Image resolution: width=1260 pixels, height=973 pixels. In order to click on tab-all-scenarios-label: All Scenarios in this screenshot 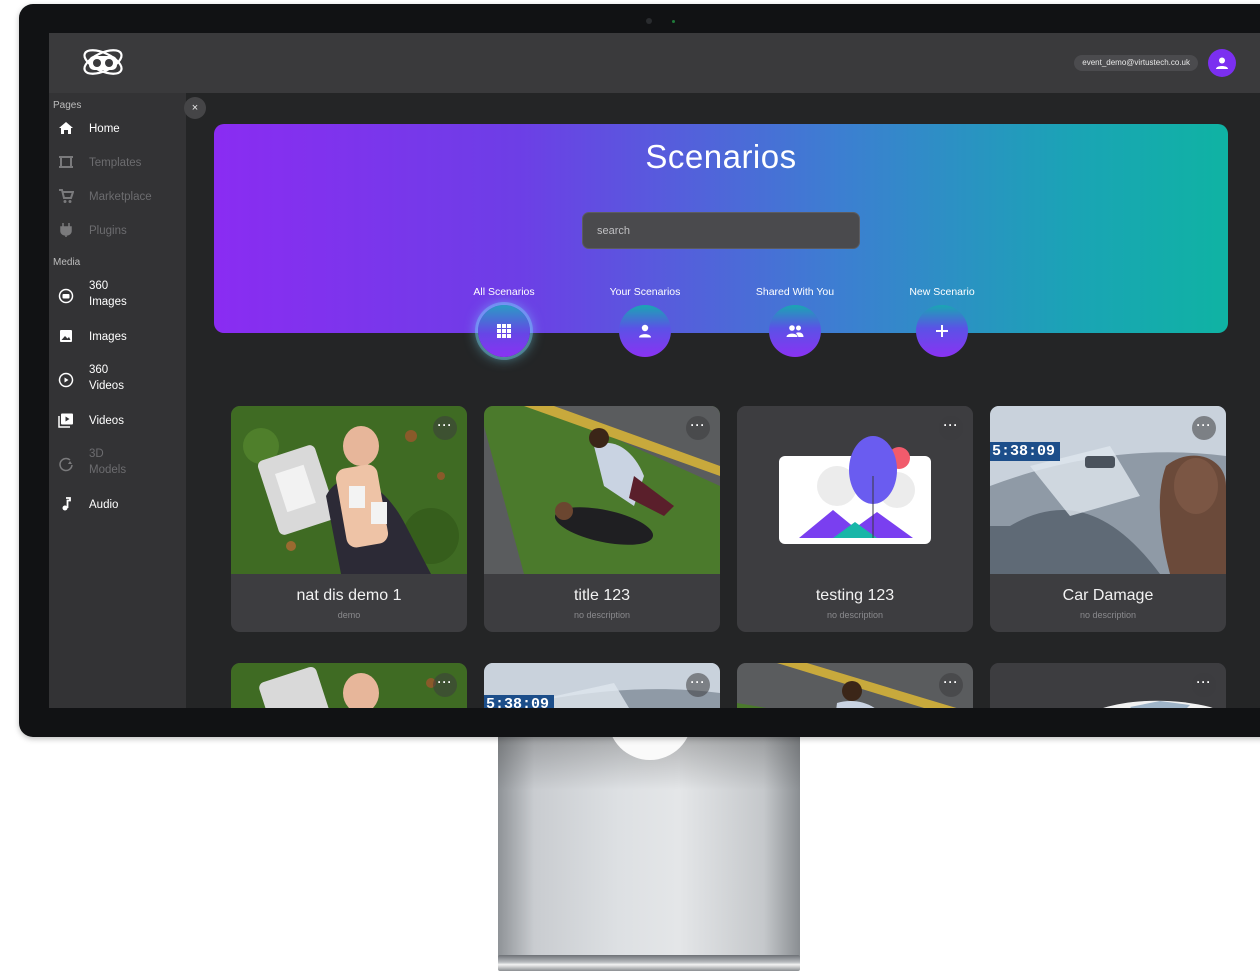, I will do `click(504, 292)`.